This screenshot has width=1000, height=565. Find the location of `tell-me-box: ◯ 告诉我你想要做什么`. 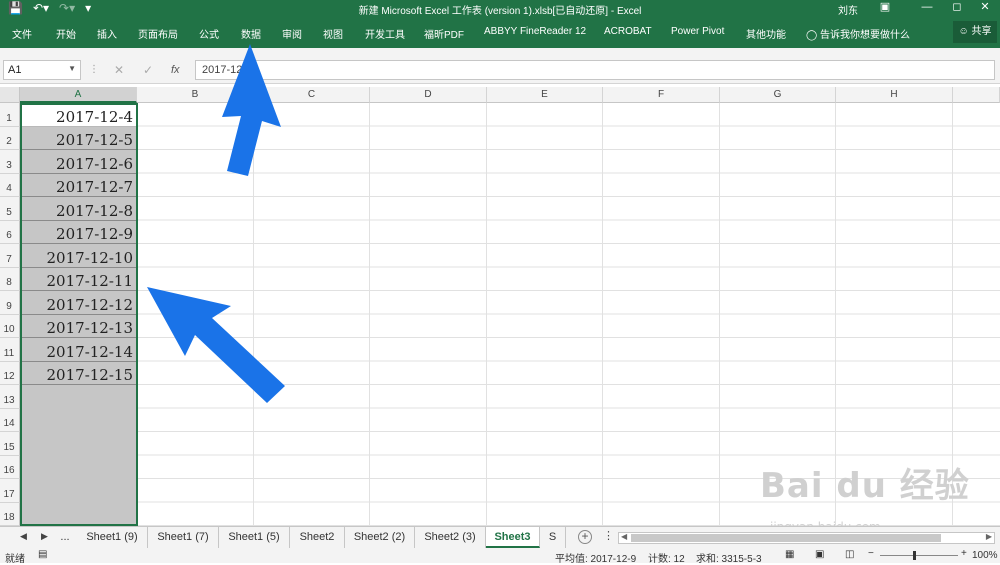

tell-me-box: ◯ 告诉我你想要做什么 is located at coordinates (858, 33).